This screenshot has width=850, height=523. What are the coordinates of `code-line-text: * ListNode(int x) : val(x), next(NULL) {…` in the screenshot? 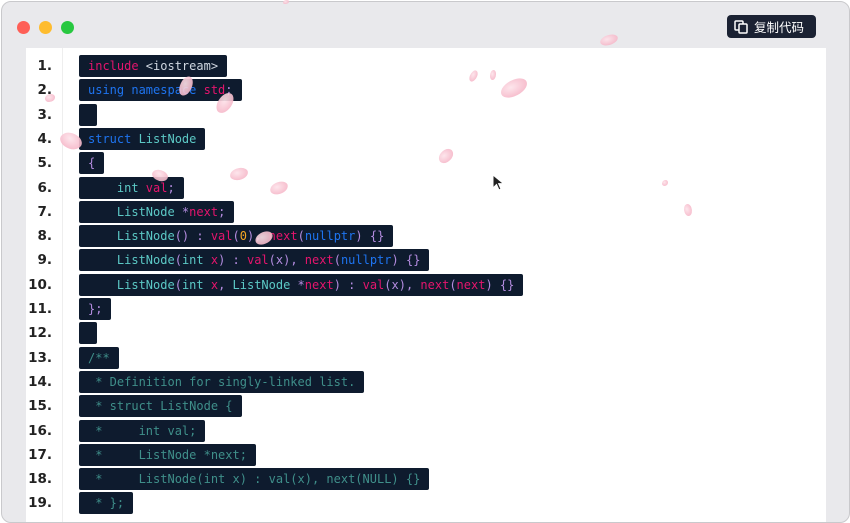 It's located at (254, 479).